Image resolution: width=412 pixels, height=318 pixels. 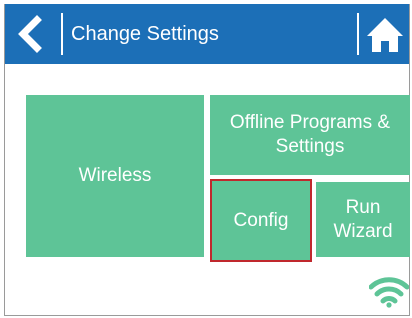 I want to click on offline-label-line-1: Offline Programs &, so click(x=310, y=122).